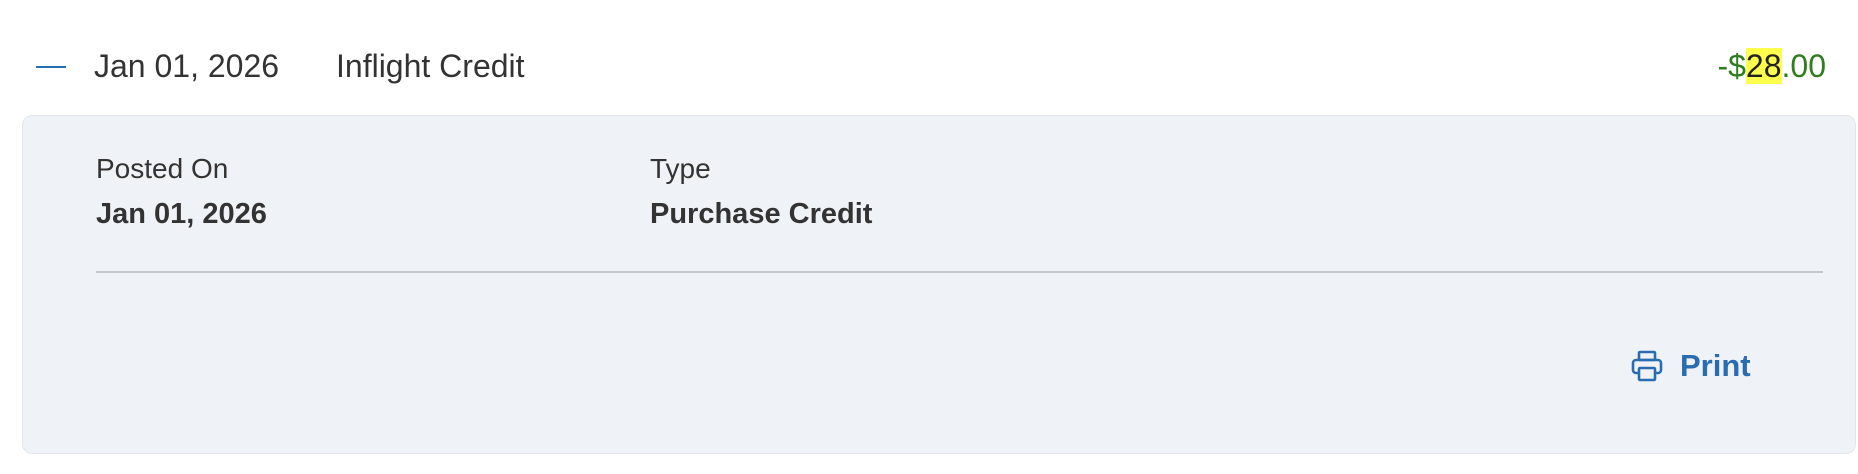 The image size is (1858, 474). I want to click on printer-icon, so click(1647, 366).